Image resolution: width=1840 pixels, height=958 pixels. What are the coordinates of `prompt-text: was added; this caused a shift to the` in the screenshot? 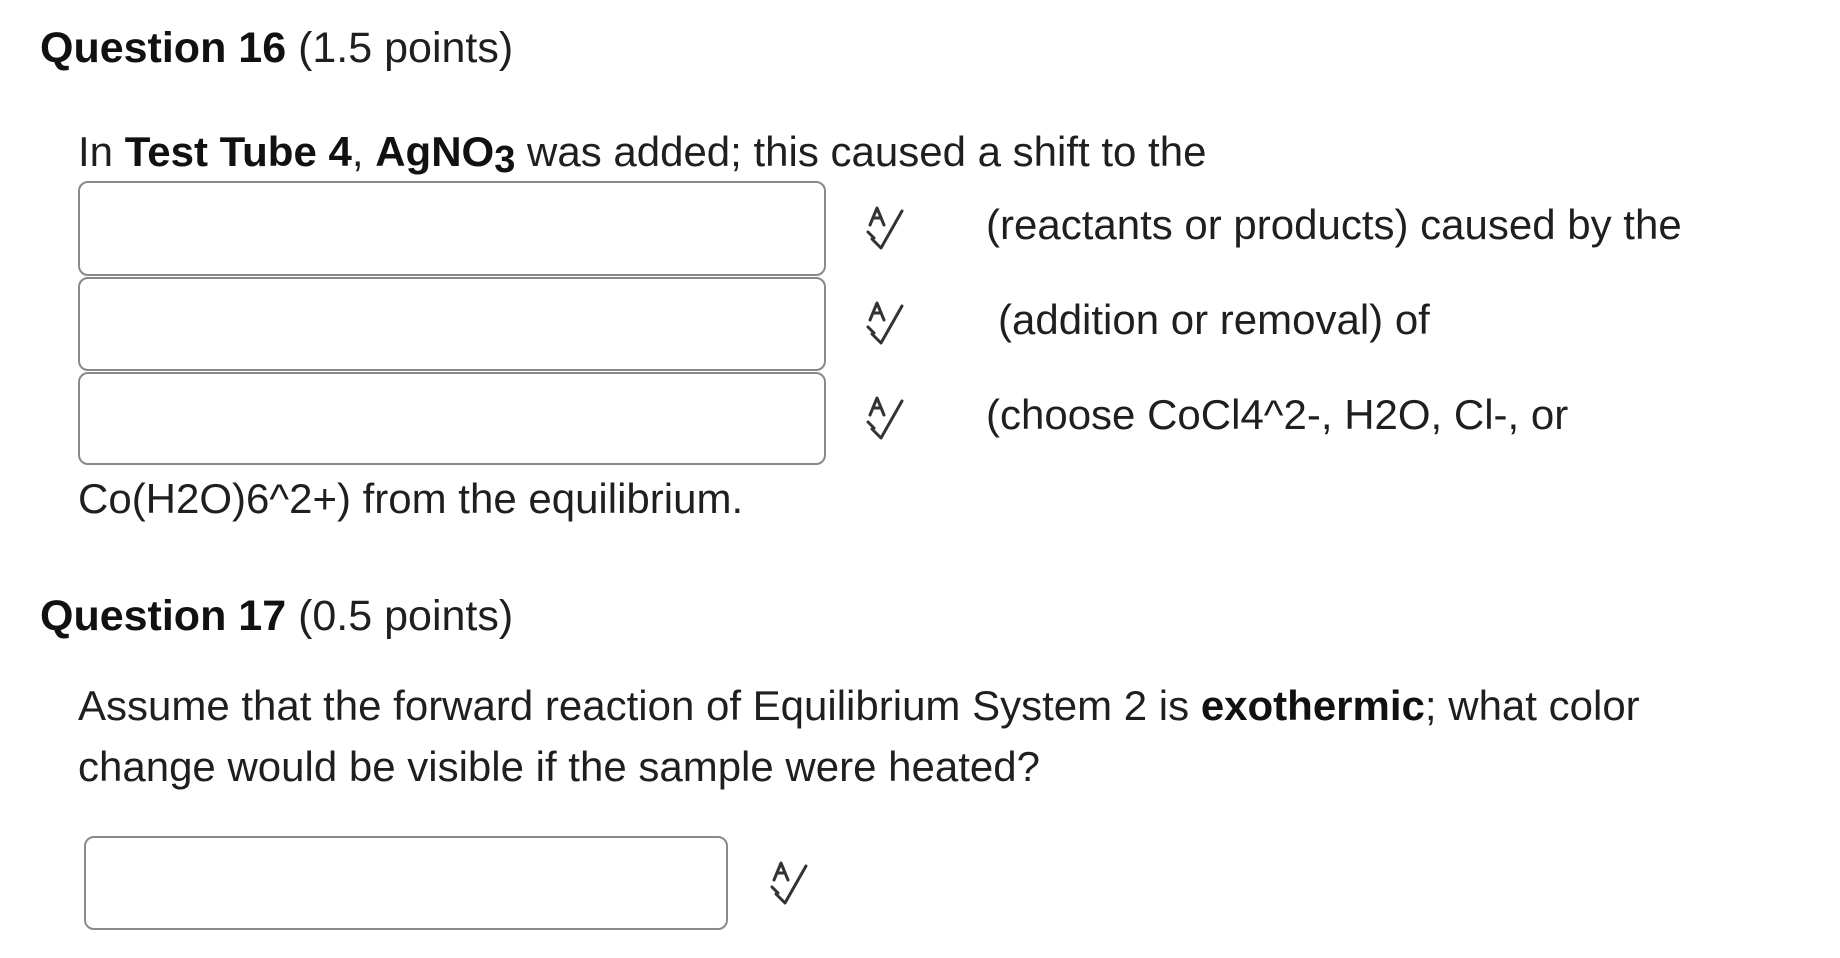 It's located at (861, 151).